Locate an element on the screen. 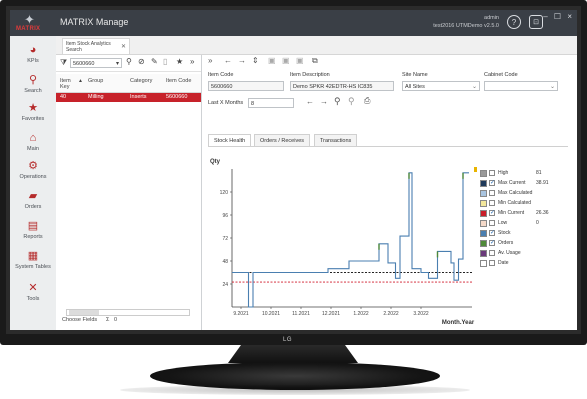 This screenshot has width=587, height=399. legend-value: 26.36 is located at coordinates (542, 213).